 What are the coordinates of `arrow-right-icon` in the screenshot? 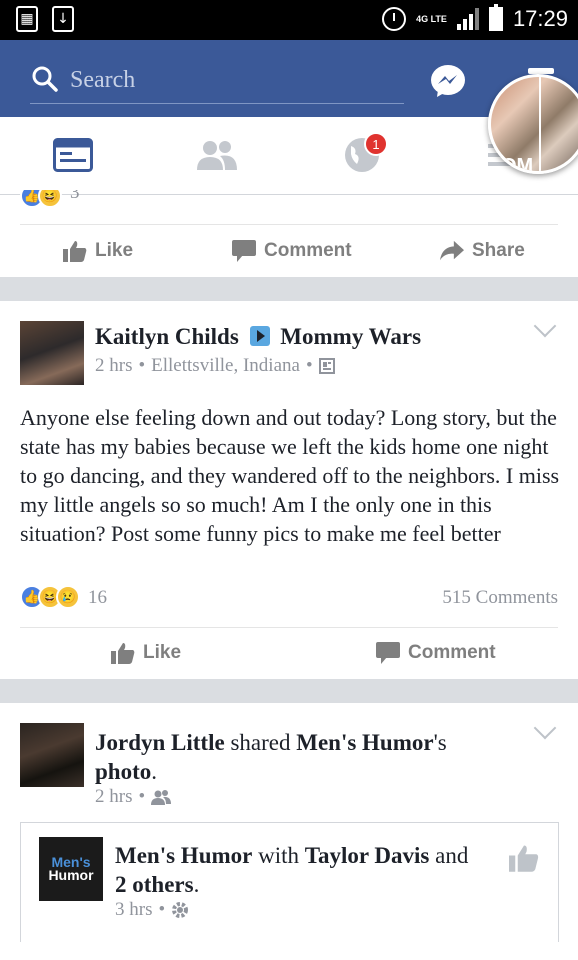 It's located at (259, 336).